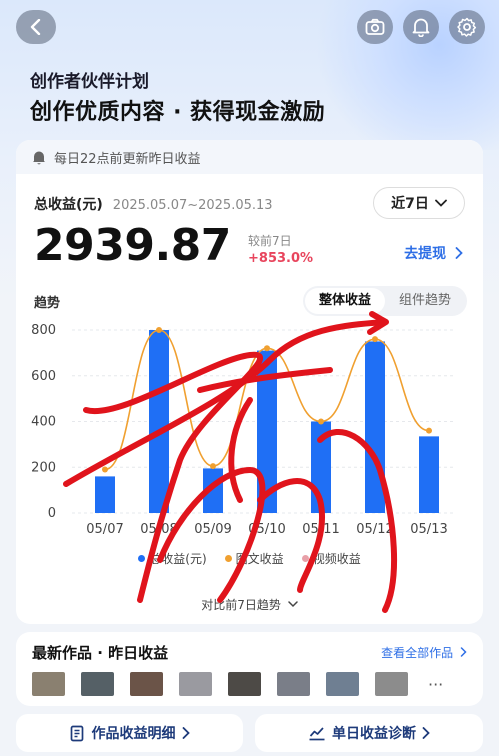  Describe the element at coordinates (47, 303) in the screenshot. I see `trend-label: 趋势` at that location.